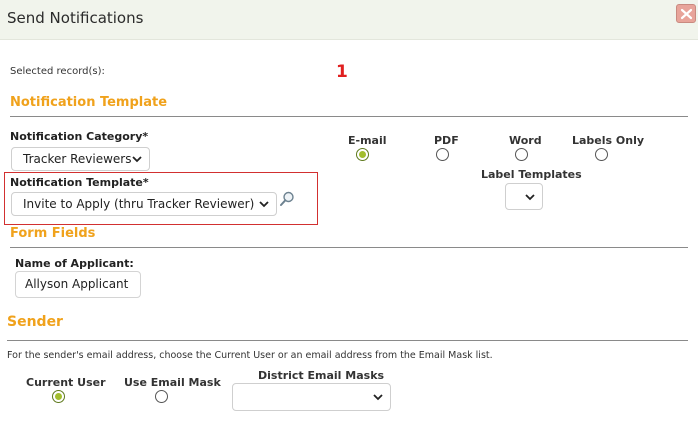 Image resolution: width=698 pixels, height=436 pixels. What do you see at coordinates (57, 71) in the screenshot?
I see `selected-records-label: Selected record(s):` at bounding box center [57, 71].